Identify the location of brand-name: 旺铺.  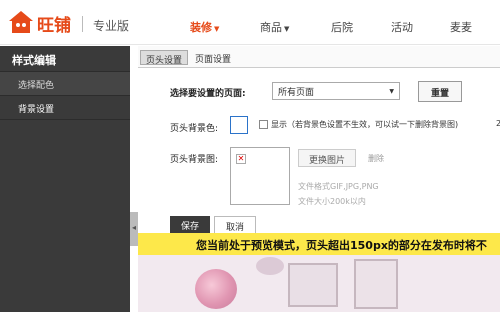
(54, 23).